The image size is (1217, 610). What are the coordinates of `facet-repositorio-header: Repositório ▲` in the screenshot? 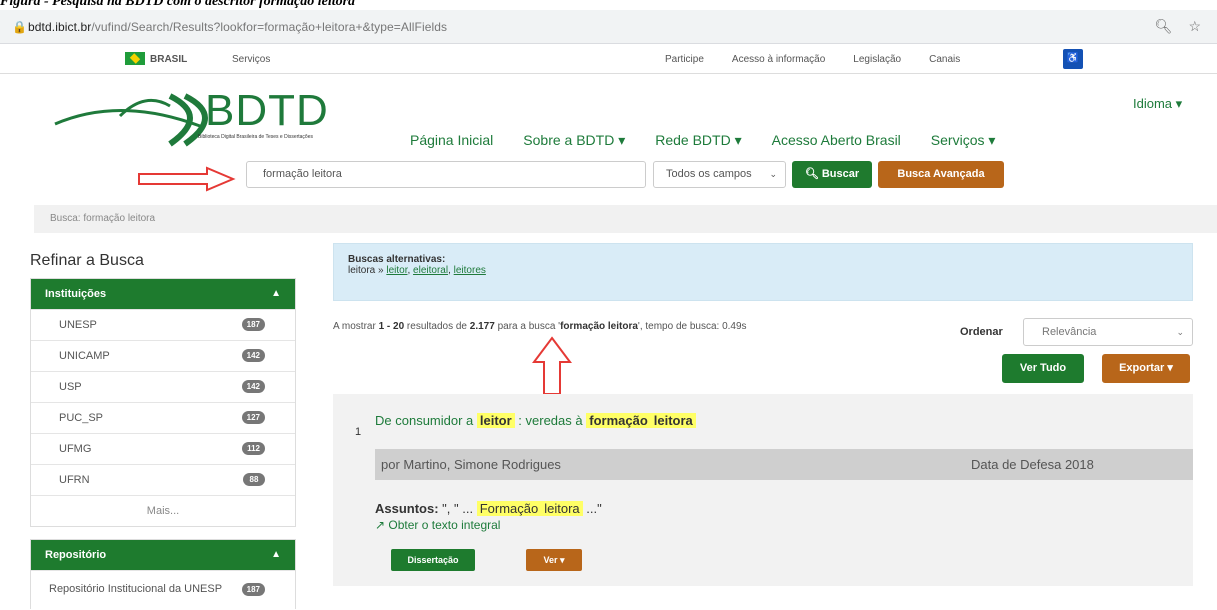 It's located at (163, 555).